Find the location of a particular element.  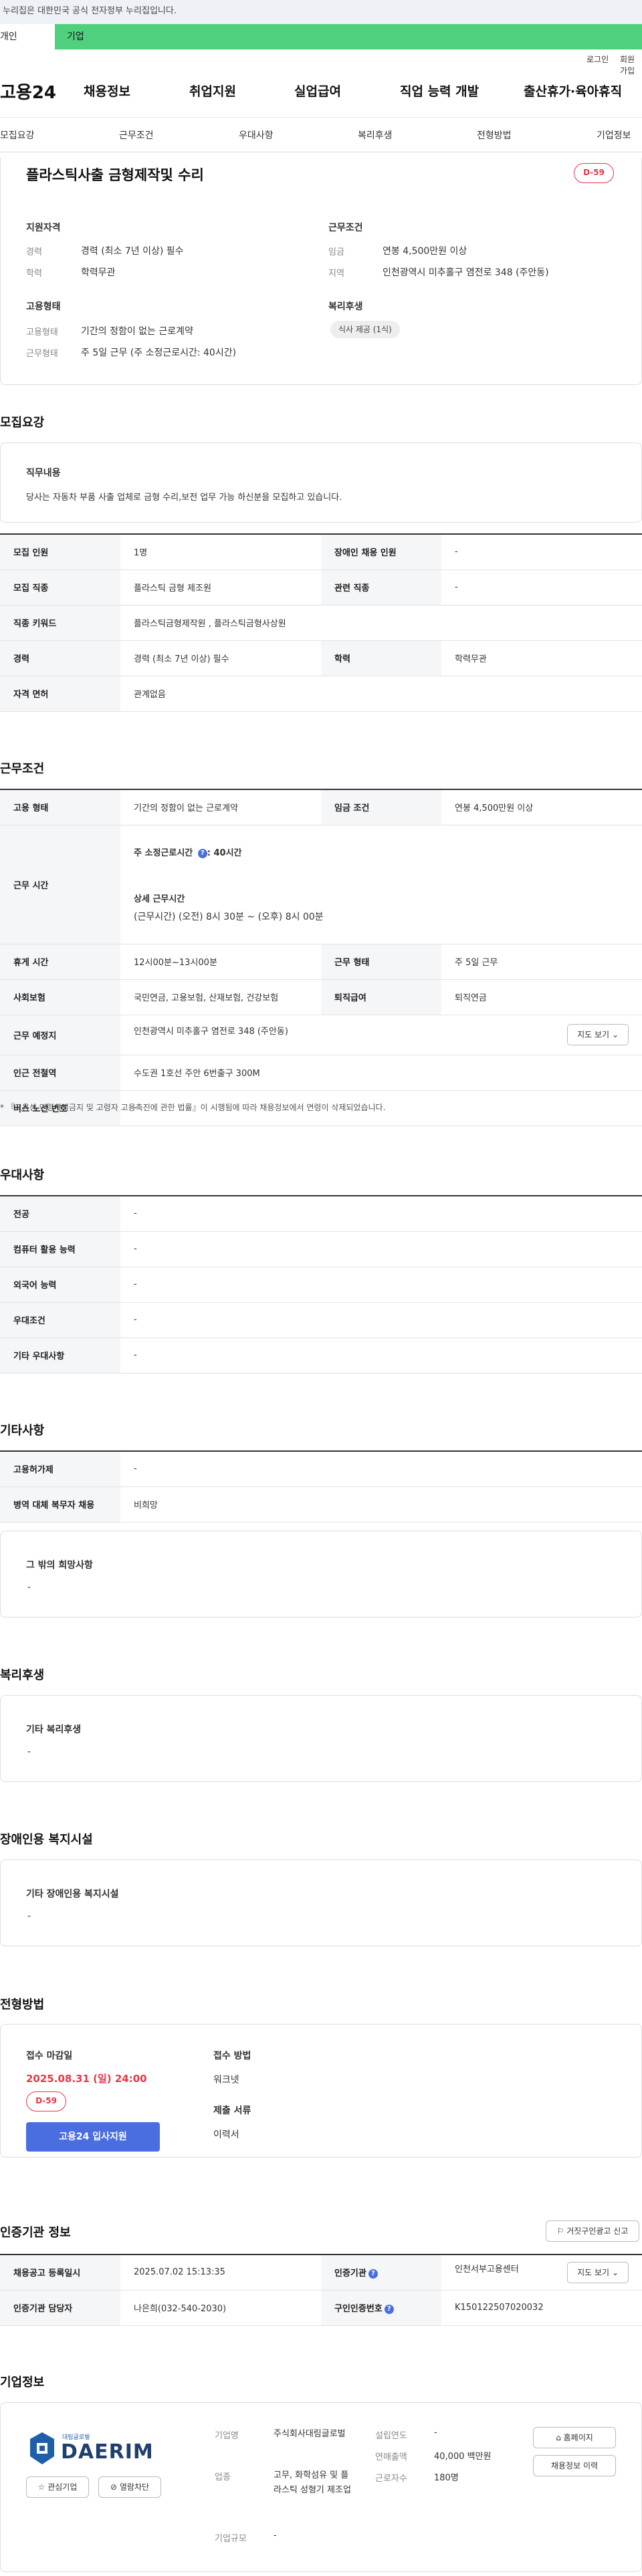

table-row: 모집 인원 1명 장애인 채용 인원 - is located at coordinates (321, 552).